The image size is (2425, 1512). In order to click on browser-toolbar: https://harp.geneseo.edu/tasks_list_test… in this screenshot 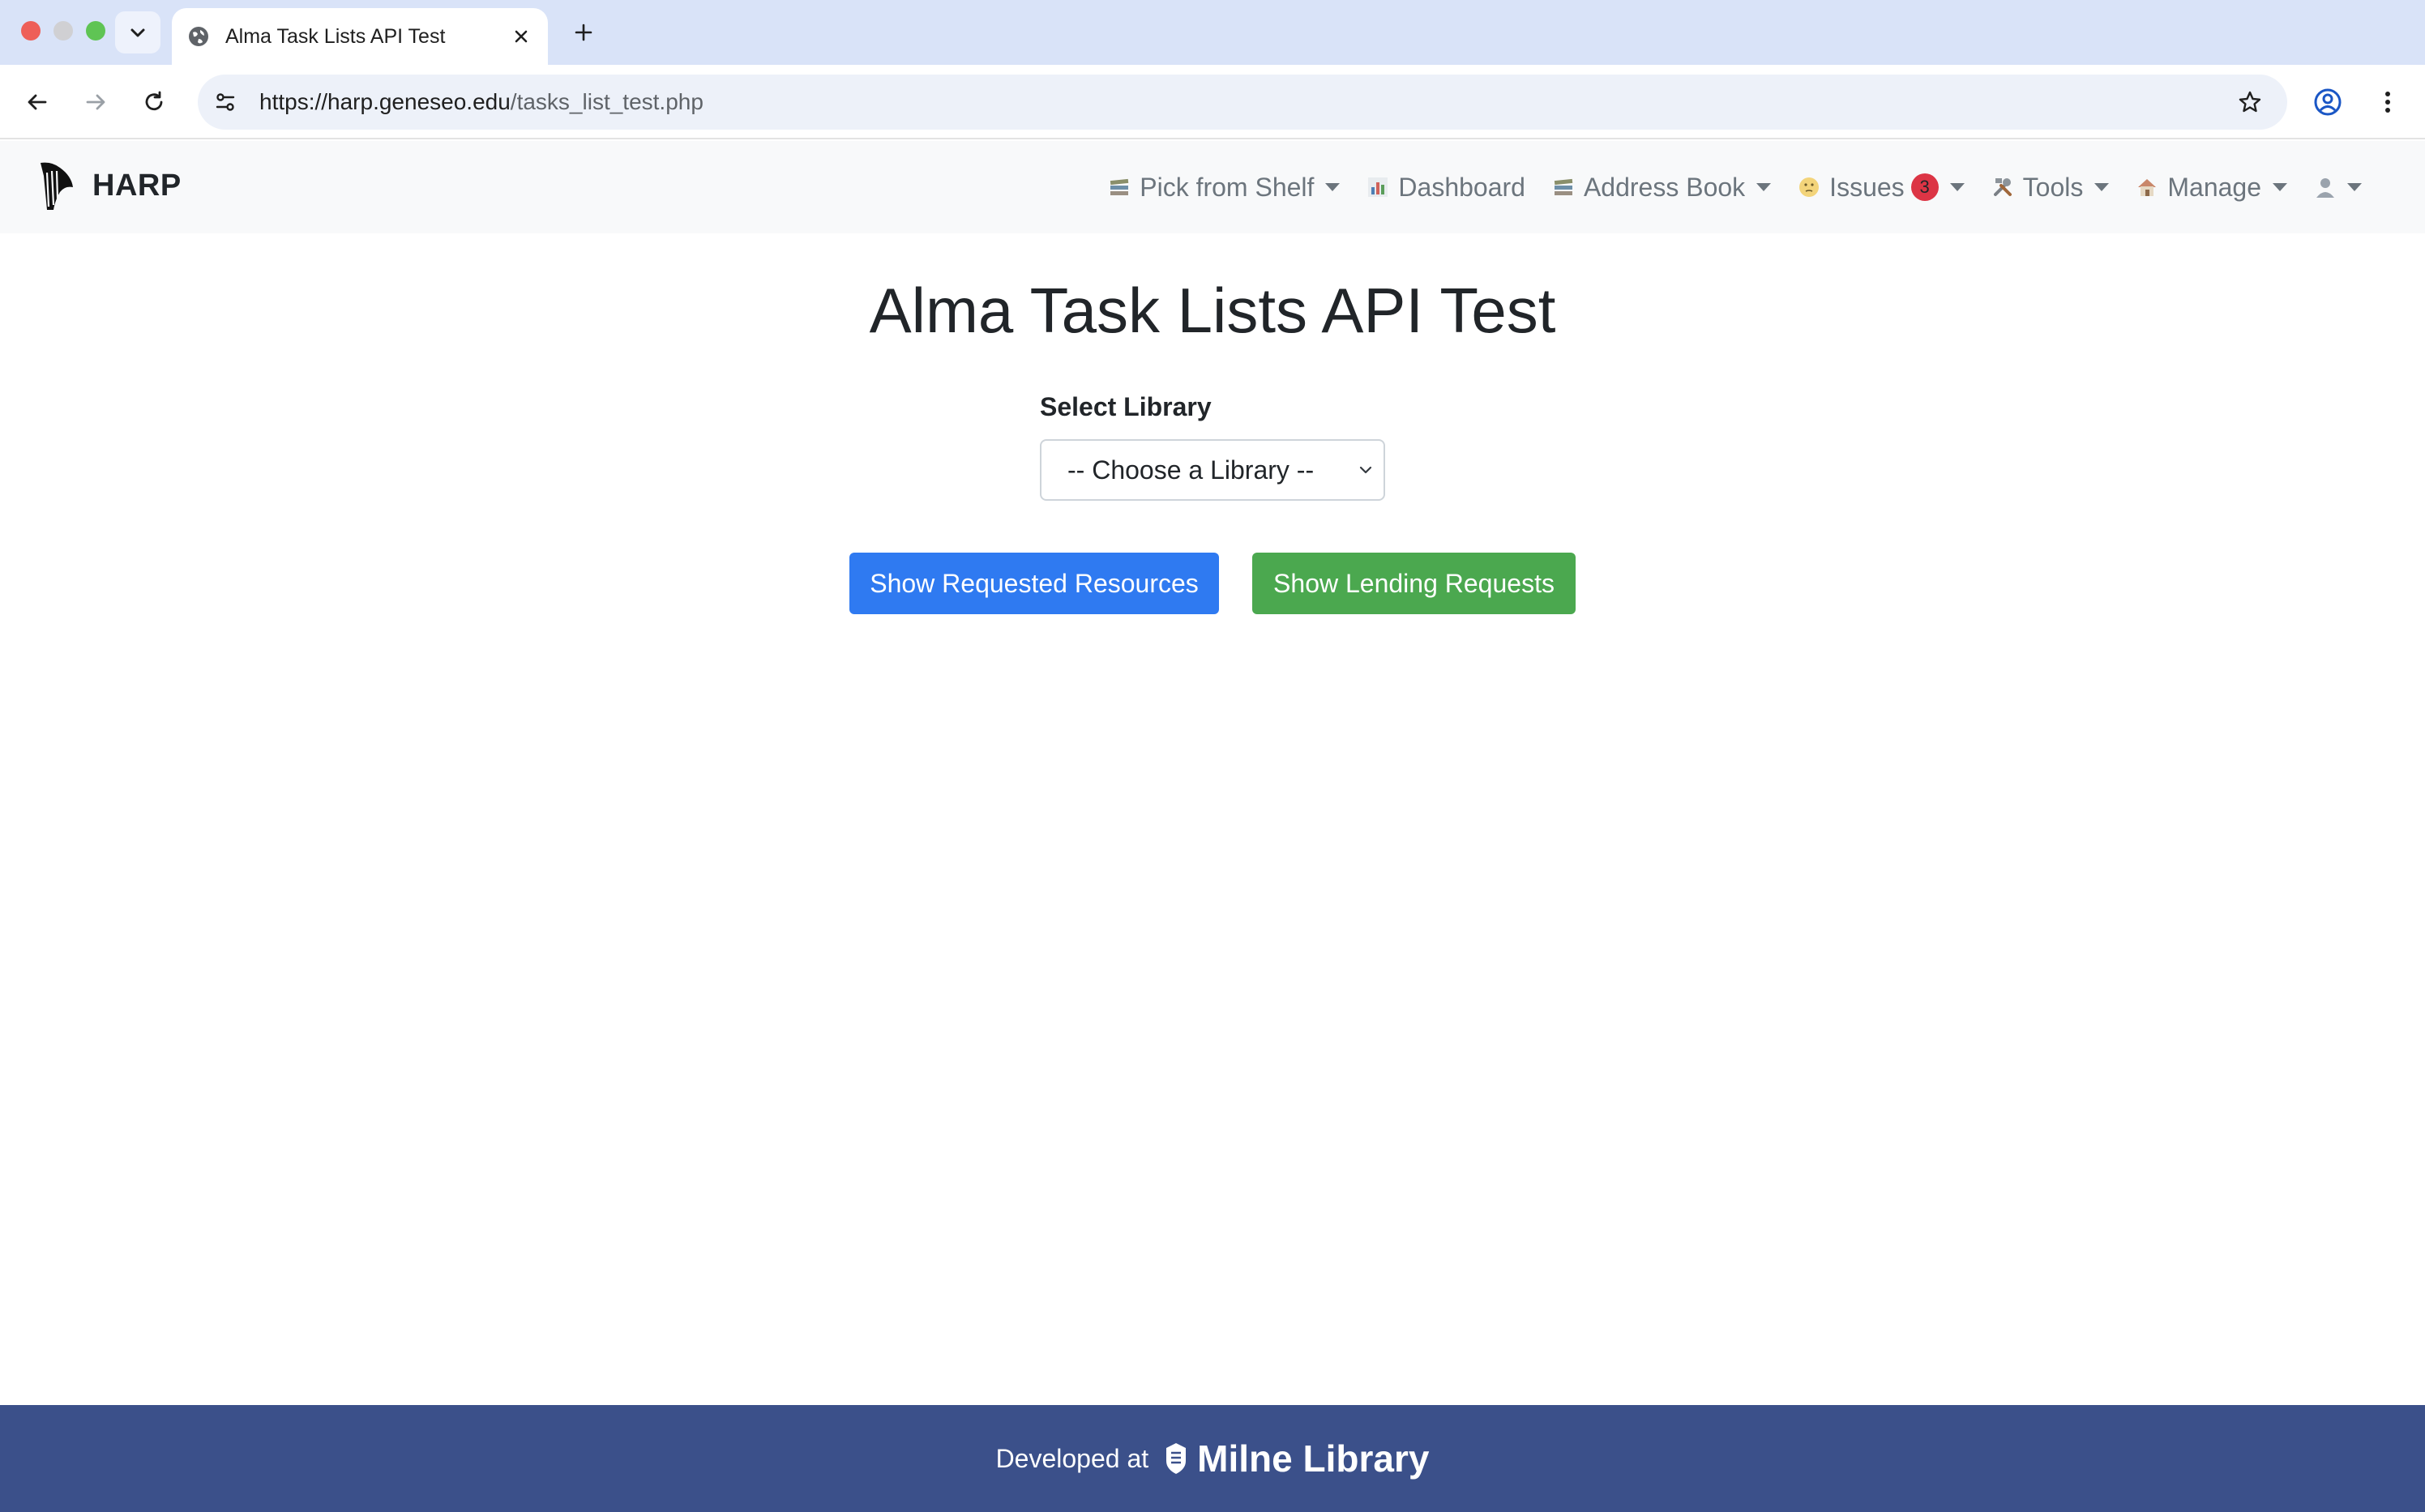, I will do `click(1212, 102)`.